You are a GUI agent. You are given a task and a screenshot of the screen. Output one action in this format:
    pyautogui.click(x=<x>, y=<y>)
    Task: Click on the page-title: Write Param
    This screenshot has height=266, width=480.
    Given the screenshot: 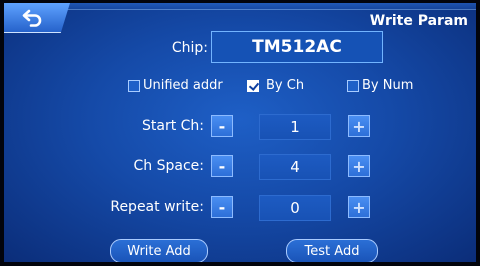 What is the action you would take?
    pyautogui.click(x=418, y=21)
    